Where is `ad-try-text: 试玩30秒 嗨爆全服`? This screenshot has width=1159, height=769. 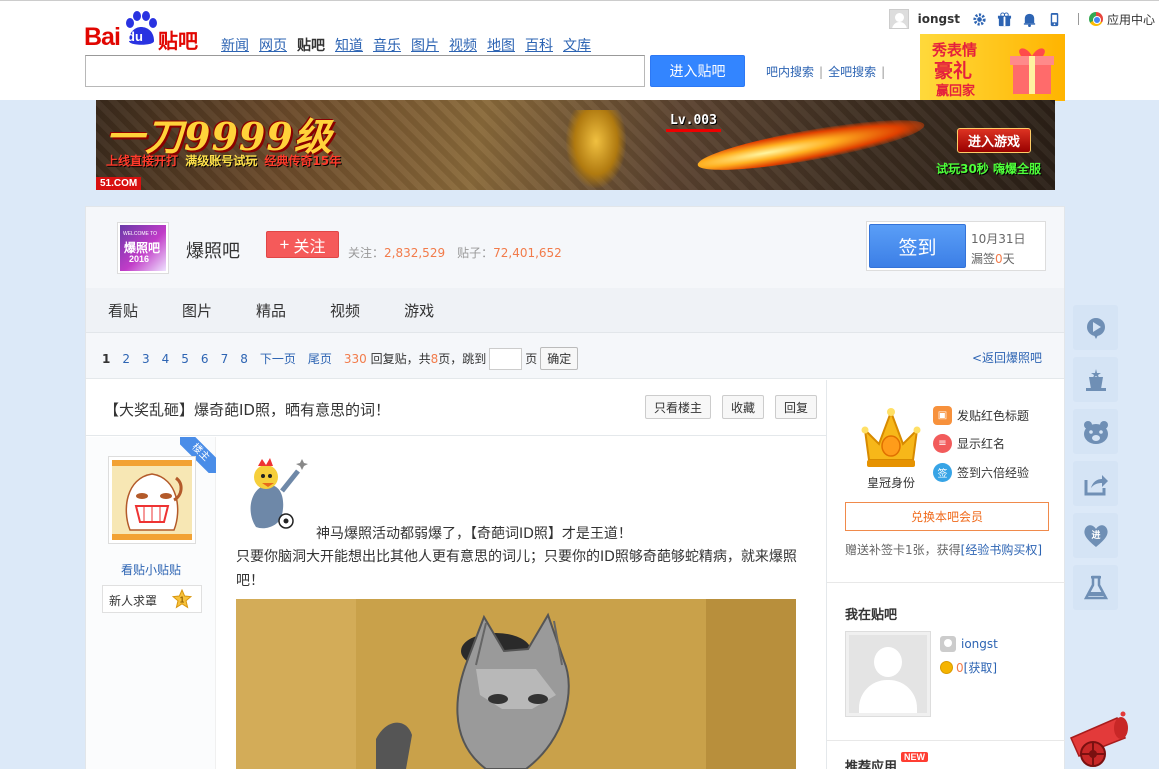
ad-try-text: 试玩30秒 嗨爆全服 is located at coordinates (988, 169).